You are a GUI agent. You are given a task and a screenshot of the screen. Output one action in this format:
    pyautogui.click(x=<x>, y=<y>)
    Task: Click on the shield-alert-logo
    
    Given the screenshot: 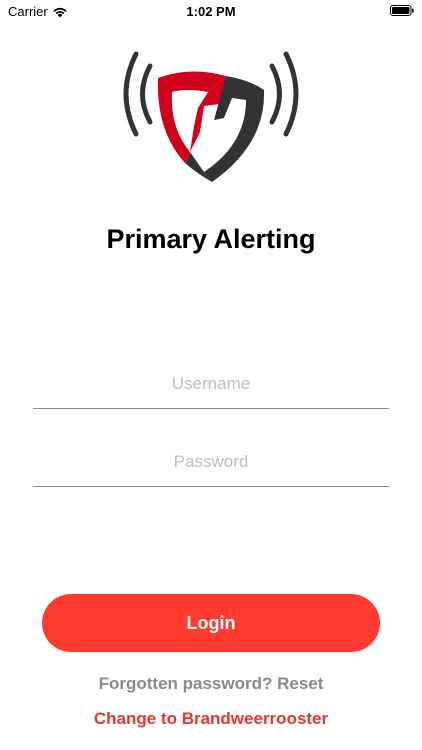 What is the action you would take?
    pyautogui.click(x=211, y=116)
    